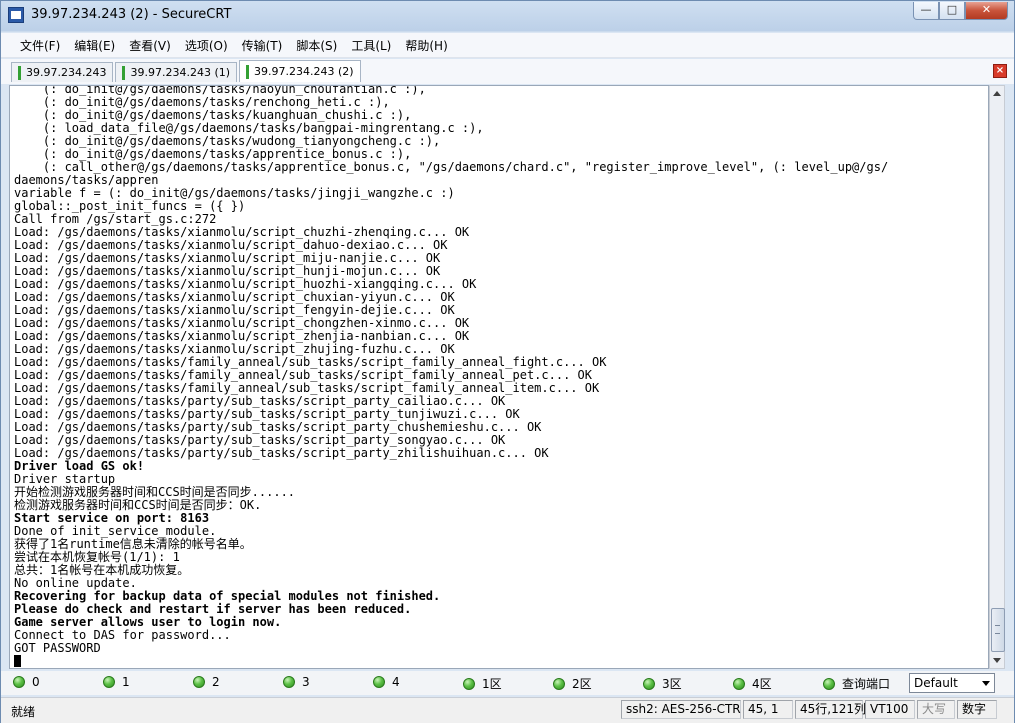 The height and width of the screenshot is (723, 1015). I want to click on session-button-zone-4: 4区, so click(752, 683).